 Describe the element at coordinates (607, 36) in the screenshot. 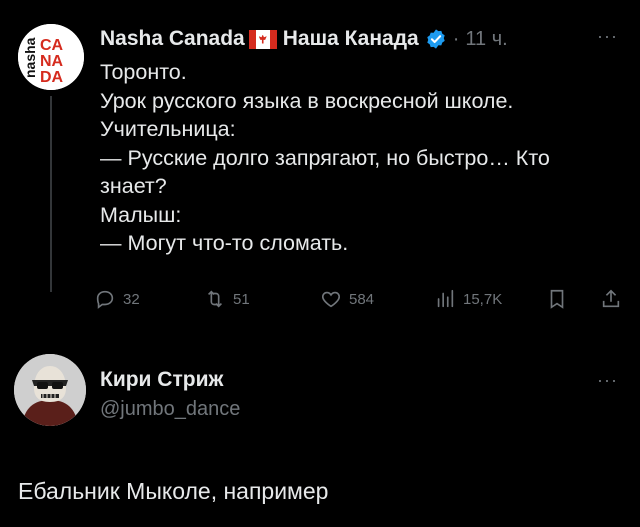

I see `more-options-icon: ···` at that location.